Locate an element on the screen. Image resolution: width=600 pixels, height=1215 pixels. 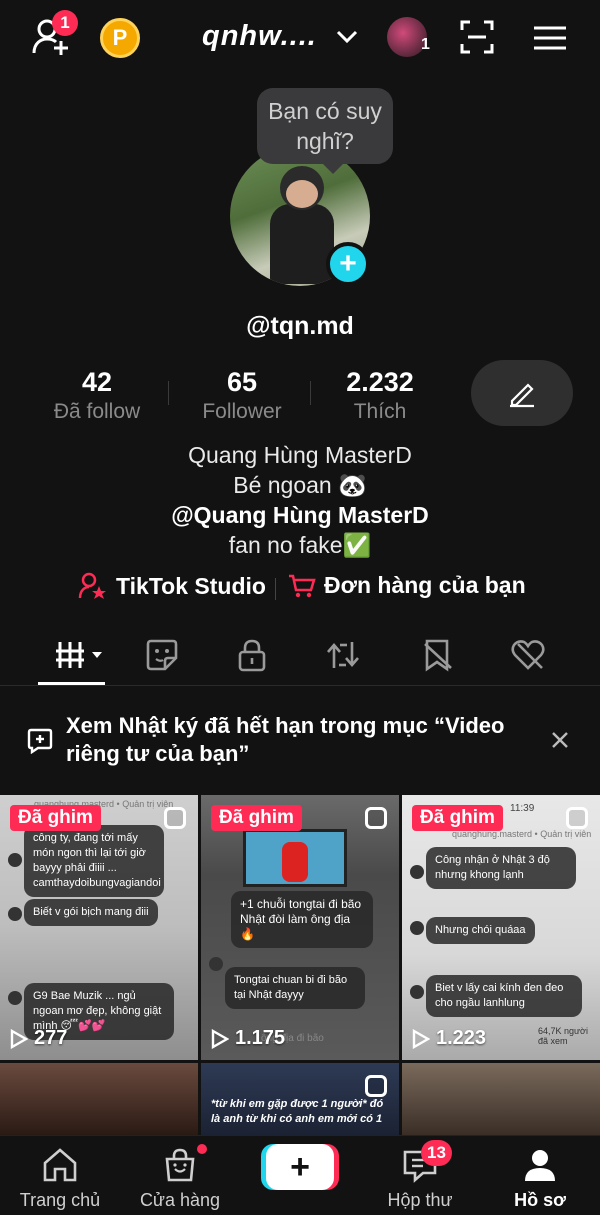
stat-following: 42 Đã follow is located at coordinates (97, 395).